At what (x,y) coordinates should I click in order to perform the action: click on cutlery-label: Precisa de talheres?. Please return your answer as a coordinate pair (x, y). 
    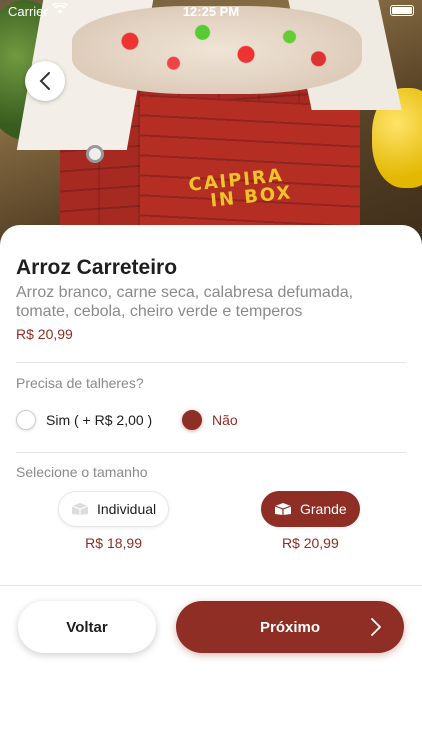
    Looking at the image, I should click on (80, 383).